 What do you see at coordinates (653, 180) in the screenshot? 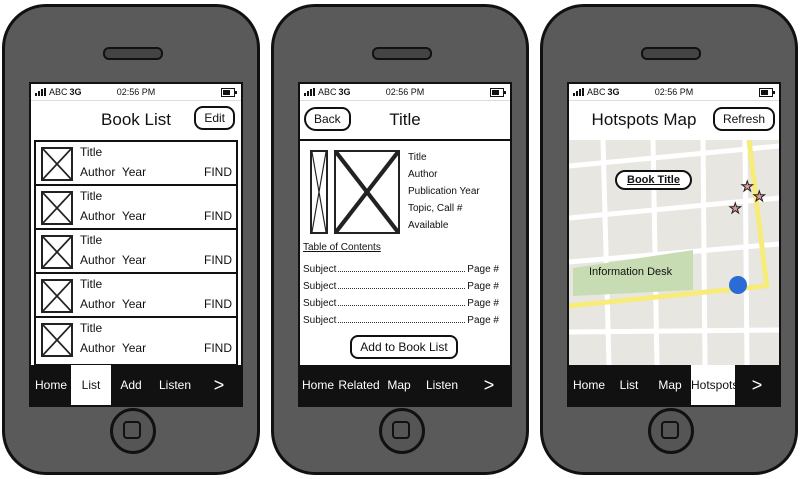
I see `book-title-callout: Book Title` at bounding box center [653, 180].